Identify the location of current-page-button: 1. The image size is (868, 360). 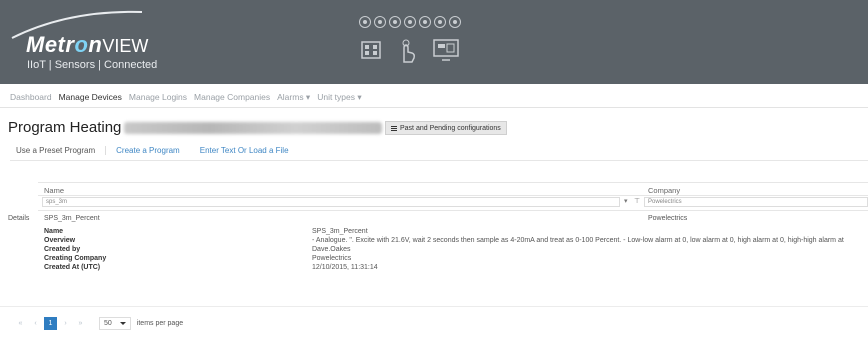
(50, 323).